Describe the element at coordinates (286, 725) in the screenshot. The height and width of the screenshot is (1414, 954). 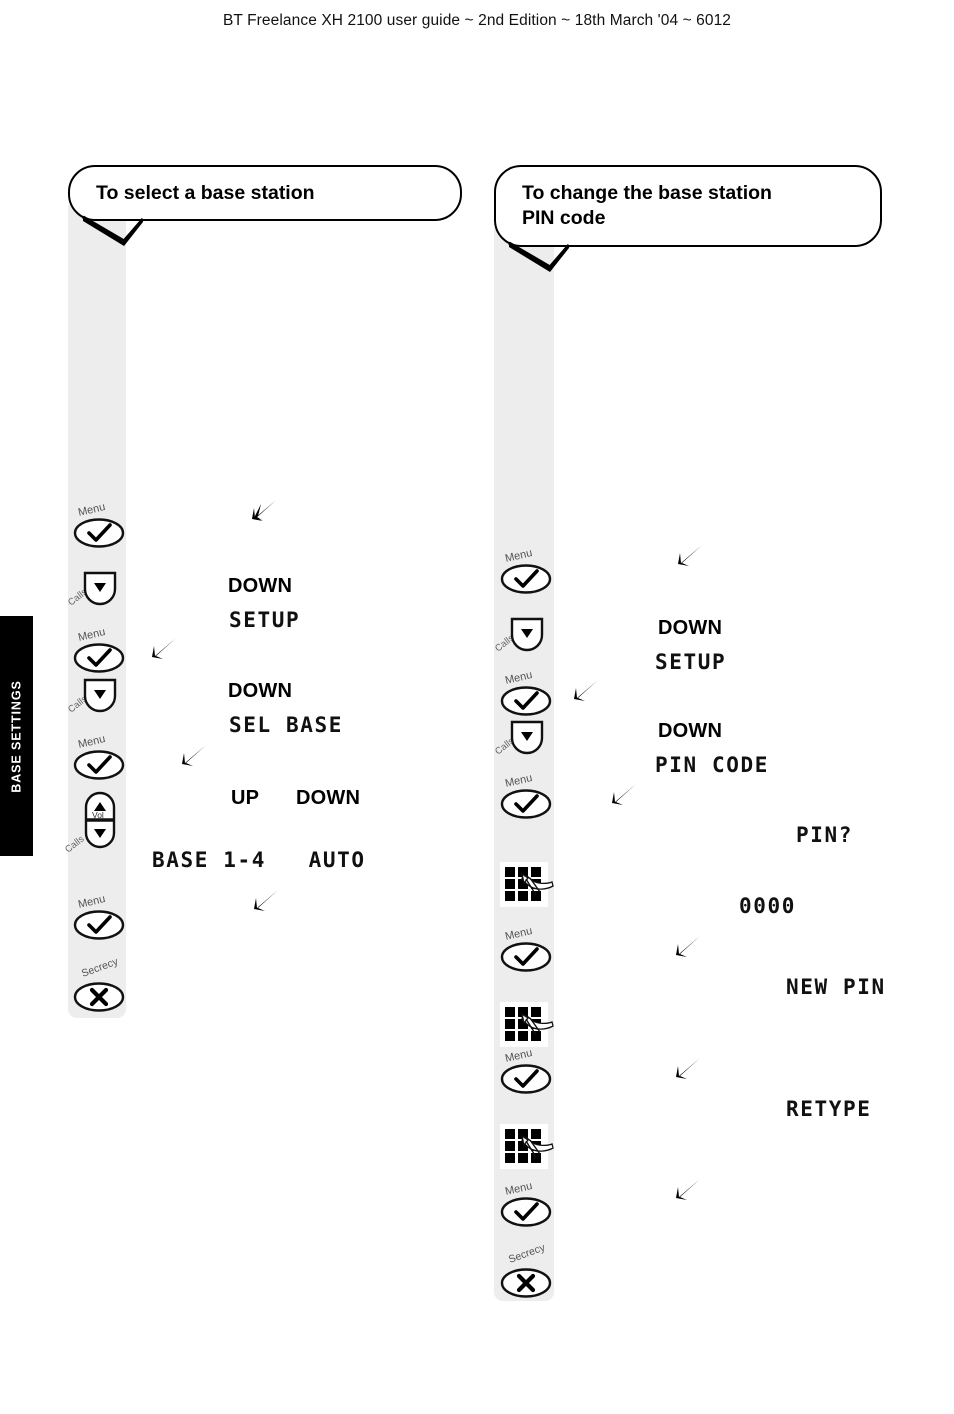
I see `lcd-readout: SEL BASE` at that location.